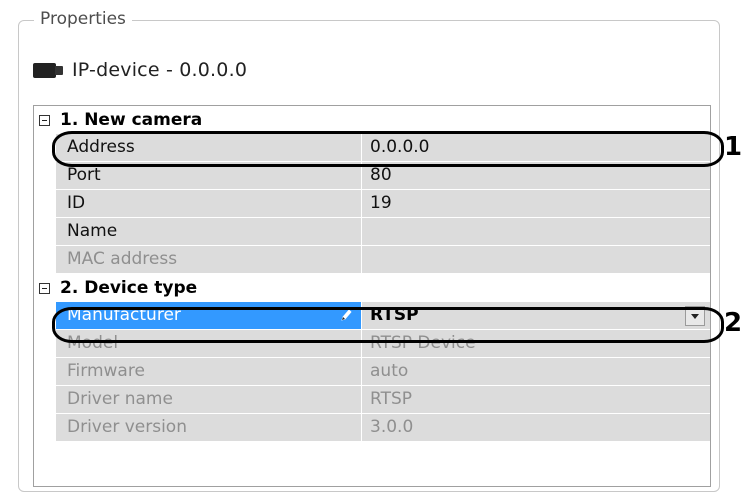 This screenshot has width=748, height=492. I want to click on property-name: Driver name, so click(209, 399).